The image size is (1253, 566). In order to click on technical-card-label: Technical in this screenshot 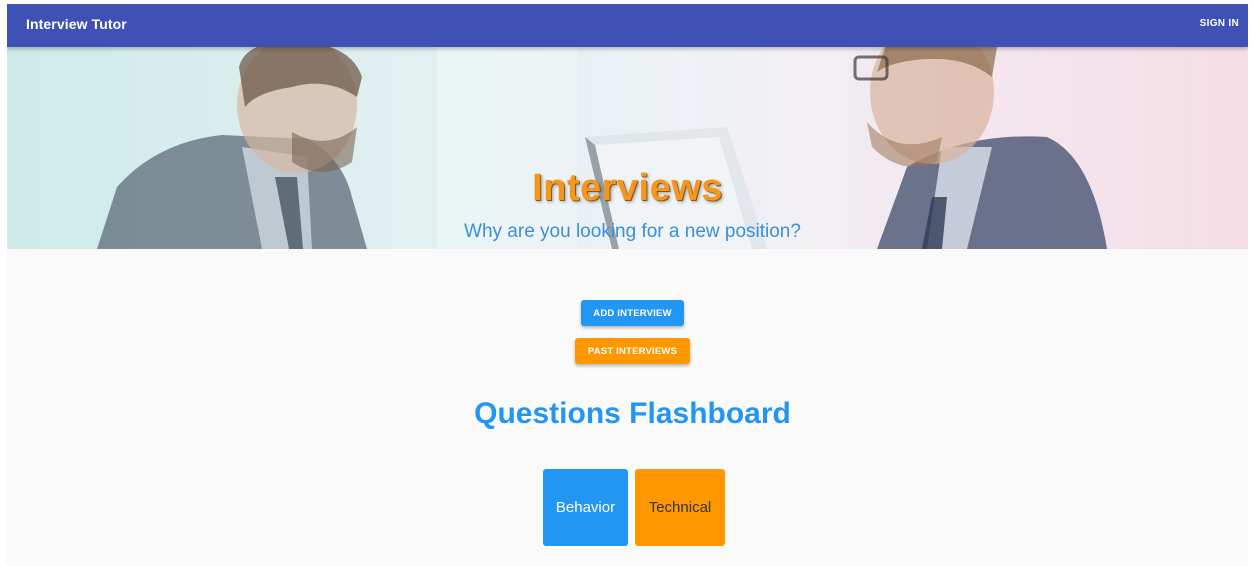, I will do `click(680, 507)`.